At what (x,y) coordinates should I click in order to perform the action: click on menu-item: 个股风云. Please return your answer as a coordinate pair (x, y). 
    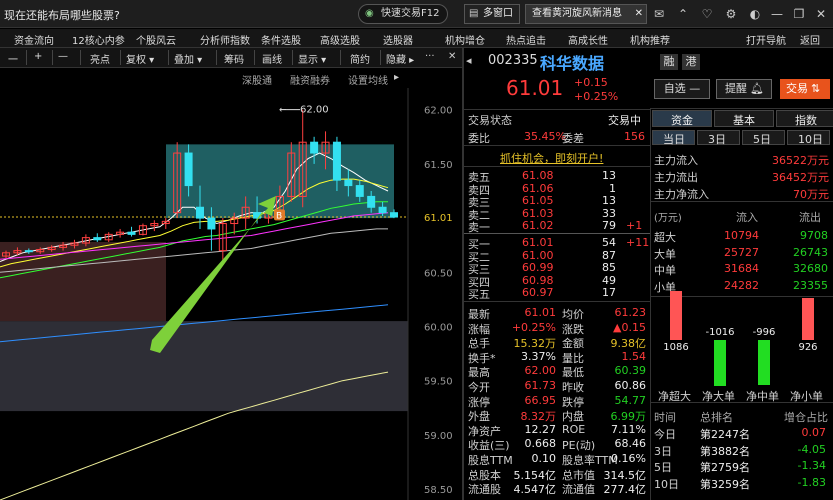
    Looking at the image, I should click on (156, 39).